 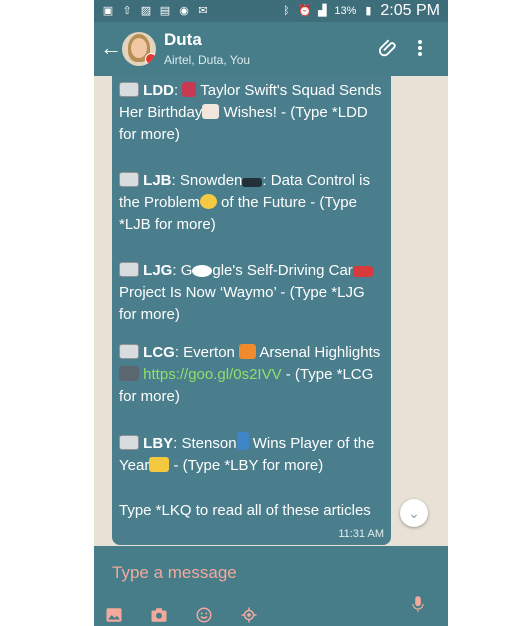 What do you see at coordinates (111, 48) in the screenshot?
I see `back-arrow-icon: ←` at bounding box center [111, 48].